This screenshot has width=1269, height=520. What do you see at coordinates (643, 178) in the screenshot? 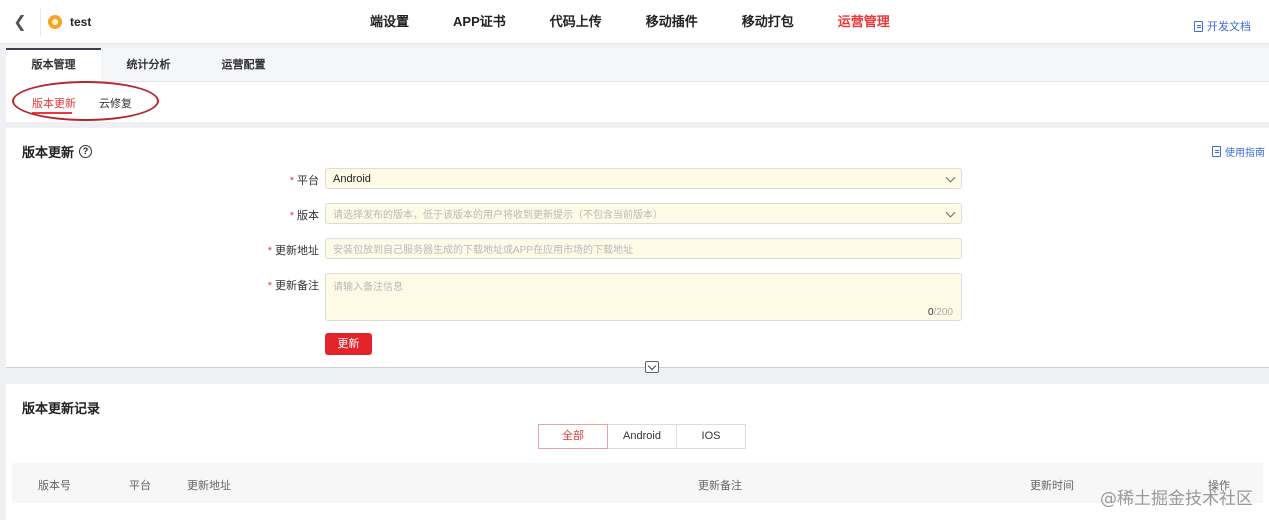
I see `platform-select: Android` at bounding box center [643, 178].